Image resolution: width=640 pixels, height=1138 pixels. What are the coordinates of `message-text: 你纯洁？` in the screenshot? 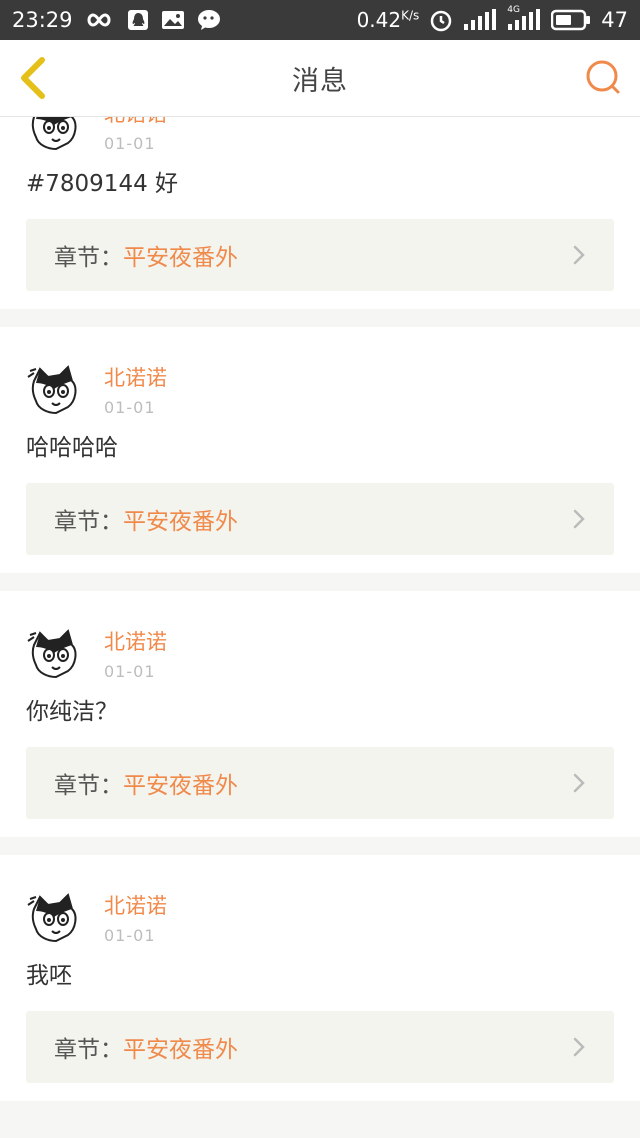 It's located at (72, 712).